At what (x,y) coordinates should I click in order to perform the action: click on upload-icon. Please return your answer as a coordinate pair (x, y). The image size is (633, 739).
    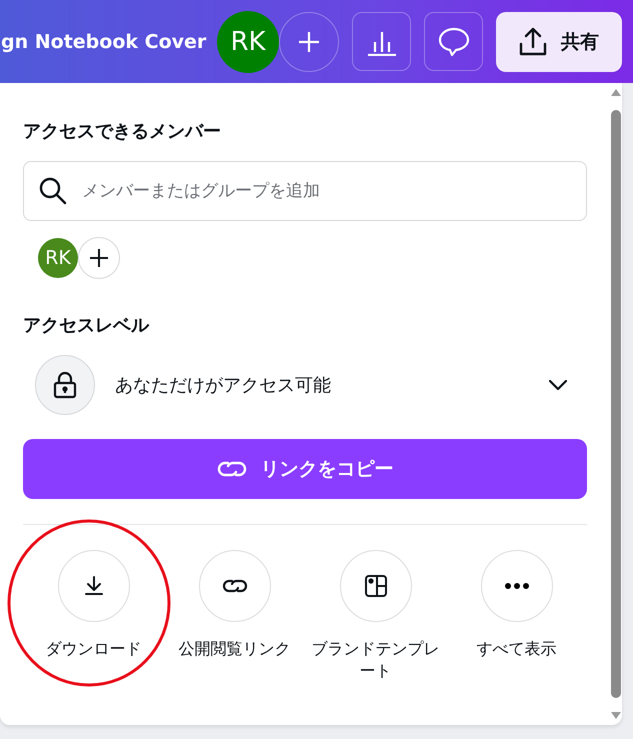
    Looking at the image, I should click on (533, 41).